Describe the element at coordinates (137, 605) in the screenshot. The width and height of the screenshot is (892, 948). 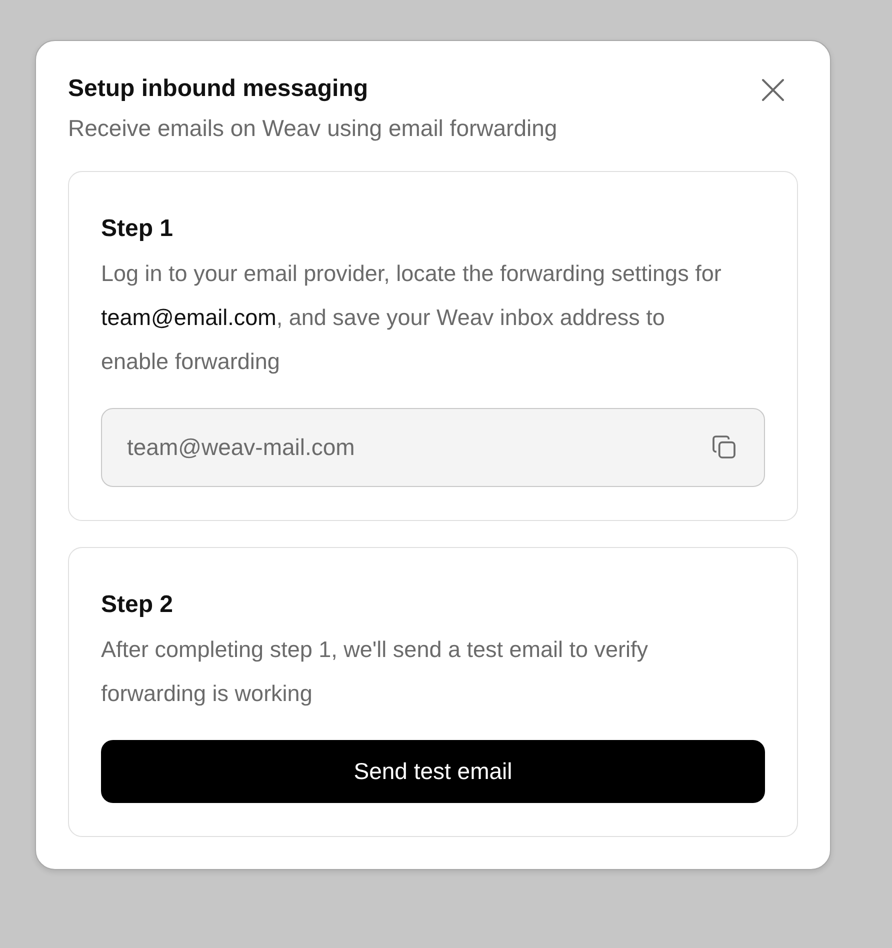
I see `step-title: Step 2` at that location.